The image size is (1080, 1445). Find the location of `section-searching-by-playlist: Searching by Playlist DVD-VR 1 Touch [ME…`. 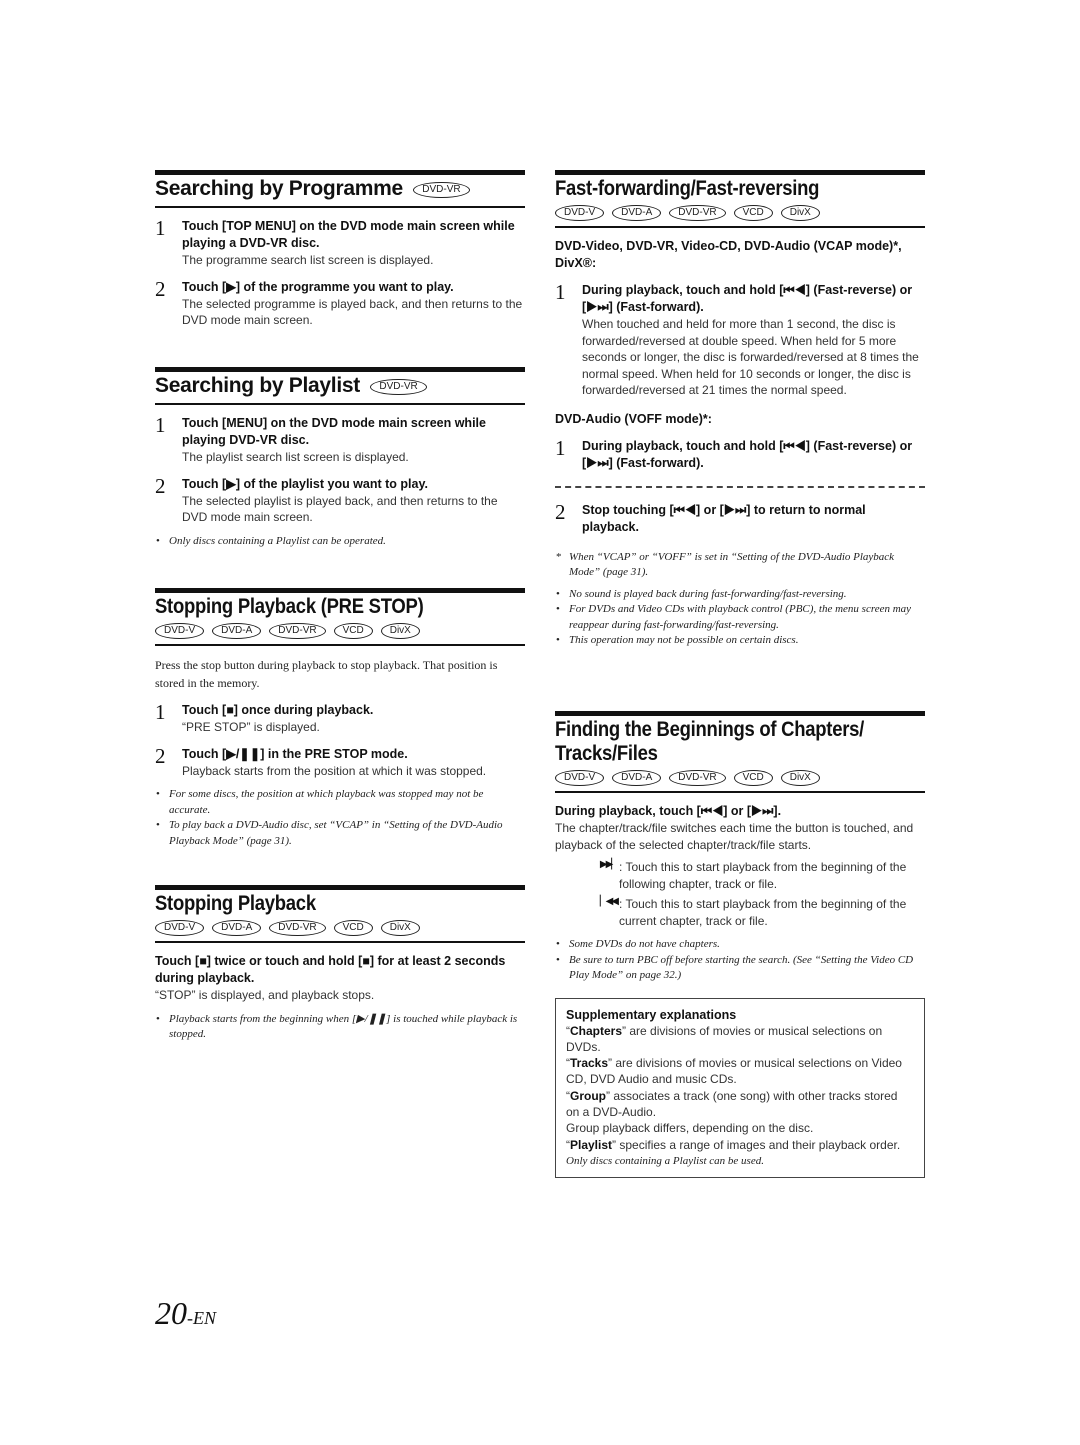

section-searching-by-playlist: Searching by Playlist DVD-VR 1 Touch [ME… is located at coordinates (340, 458).